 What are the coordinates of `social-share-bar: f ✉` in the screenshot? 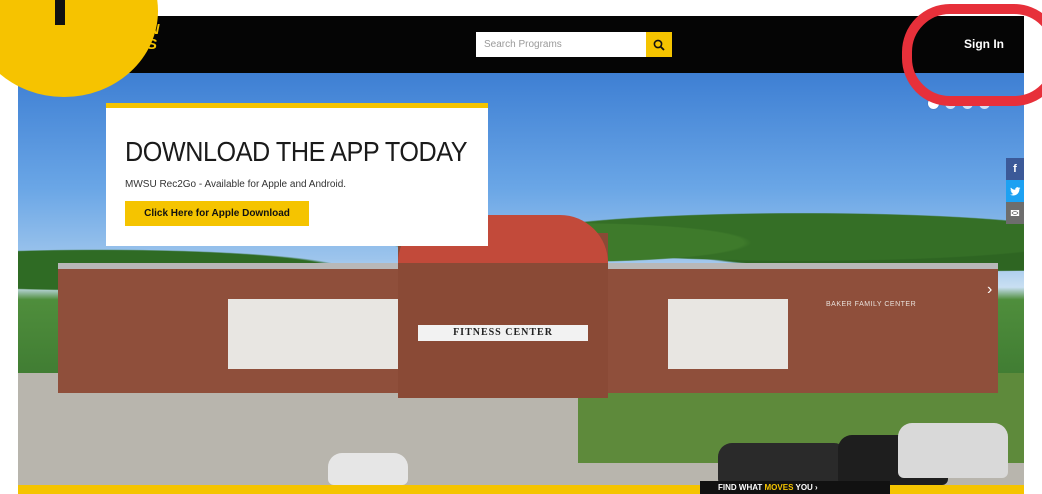 It's located at (1015, 191).